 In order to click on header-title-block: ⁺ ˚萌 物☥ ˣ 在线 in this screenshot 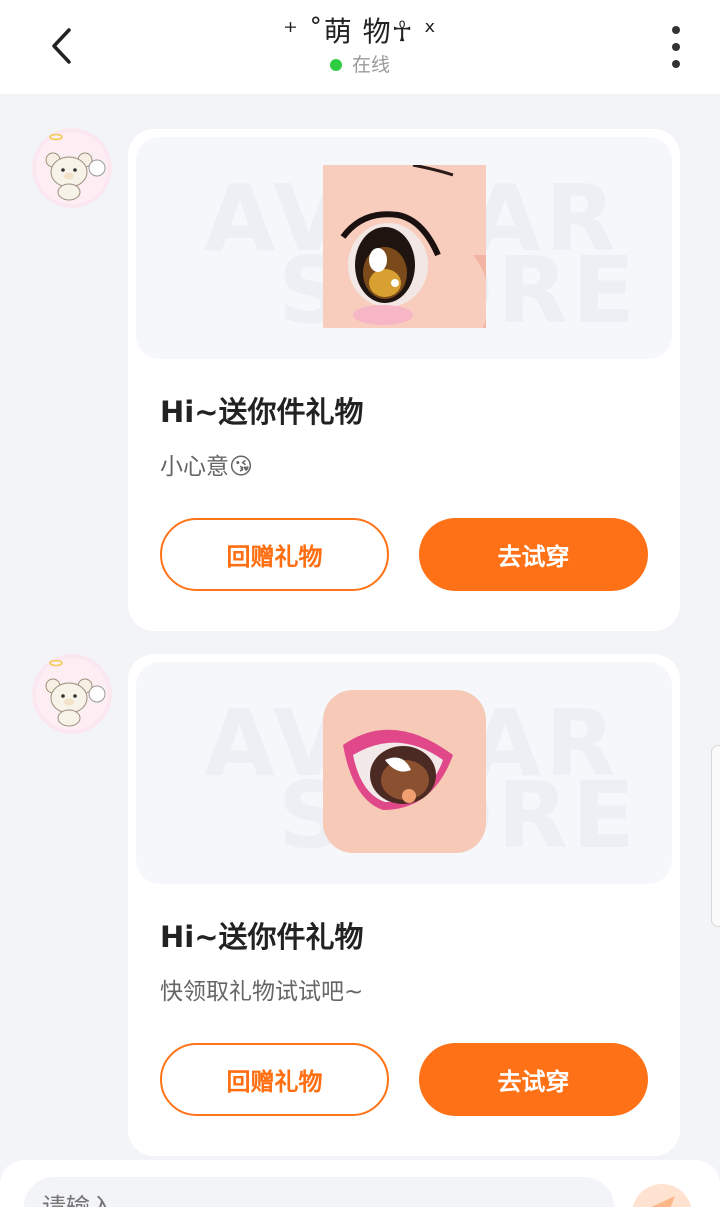, I will do `click(360, 45)`.